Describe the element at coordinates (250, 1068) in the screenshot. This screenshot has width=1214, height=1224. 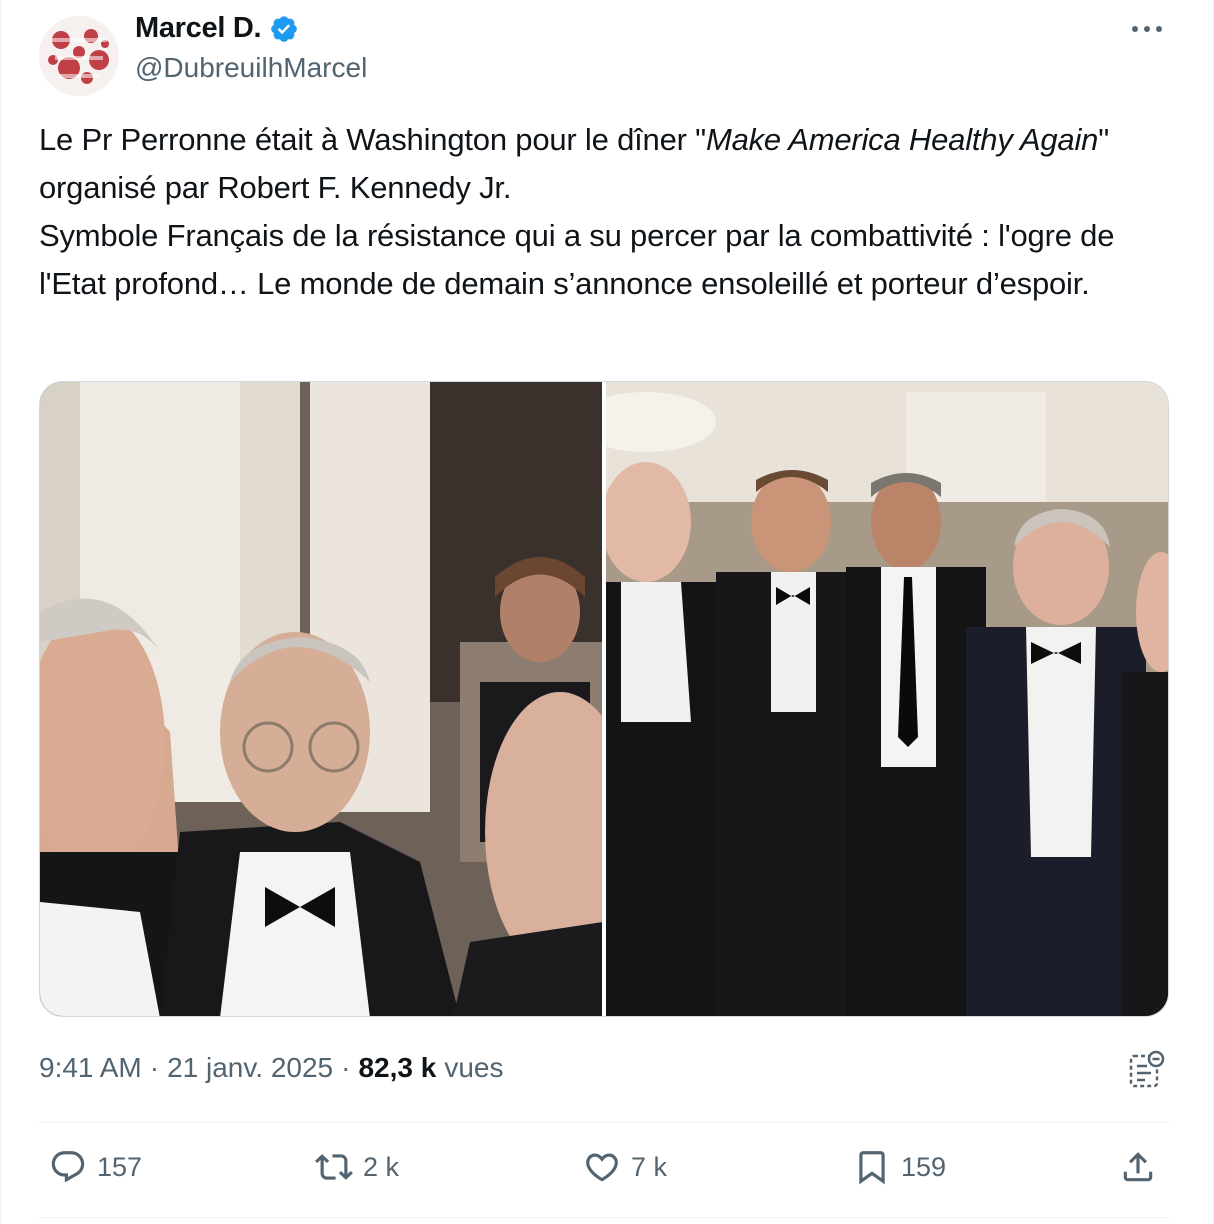
I see `tweet-date: 21 janv. 2025` at that location.